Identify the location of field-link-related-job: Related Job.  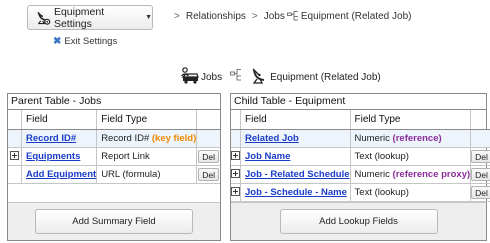
(272, 138).